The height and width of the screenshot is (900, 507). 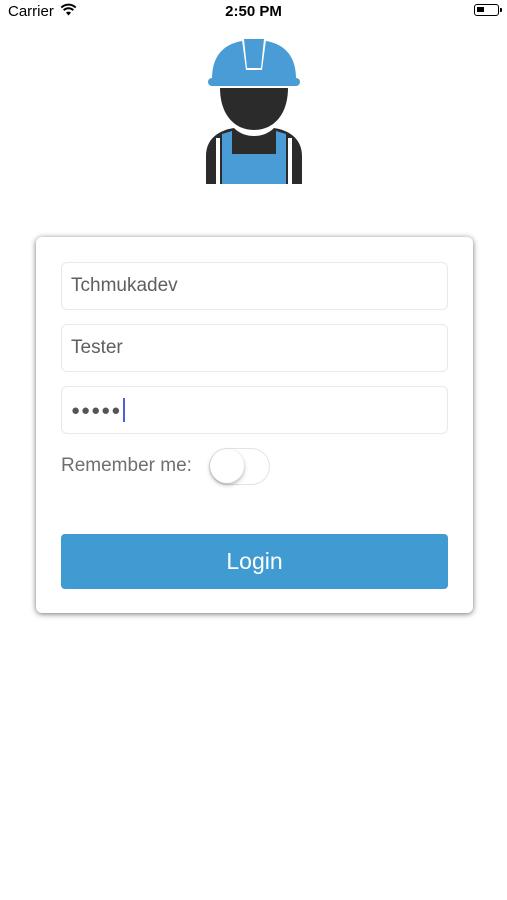 I want to click on remember-me-label: Remember me:, so click(x=126, y=465).